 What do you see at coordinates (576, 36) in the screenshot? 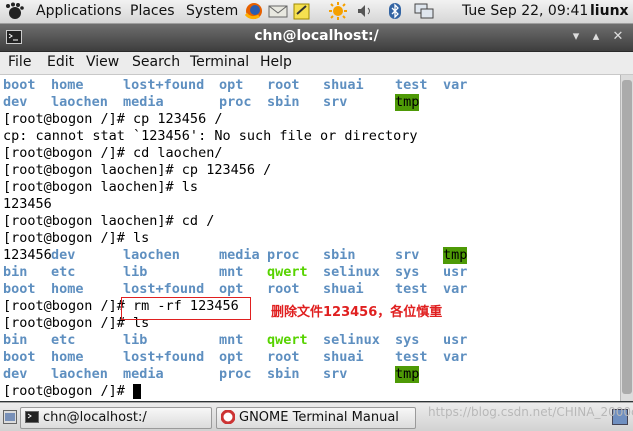
I see `minimize-icon: ▾` at bounding box center [576, 36].